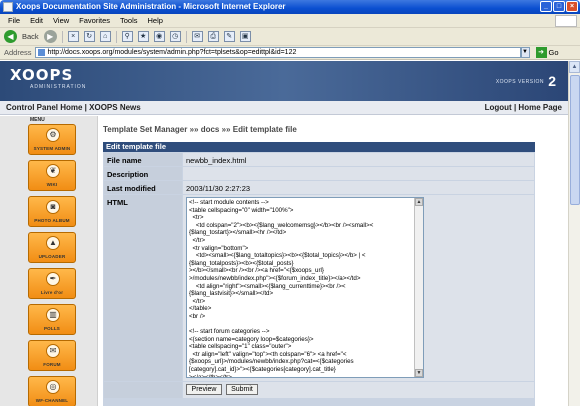  What do you see at coordinates (14, 20) in the screenshot?
I see `menu-file: File` at bounding box center [14, 20].